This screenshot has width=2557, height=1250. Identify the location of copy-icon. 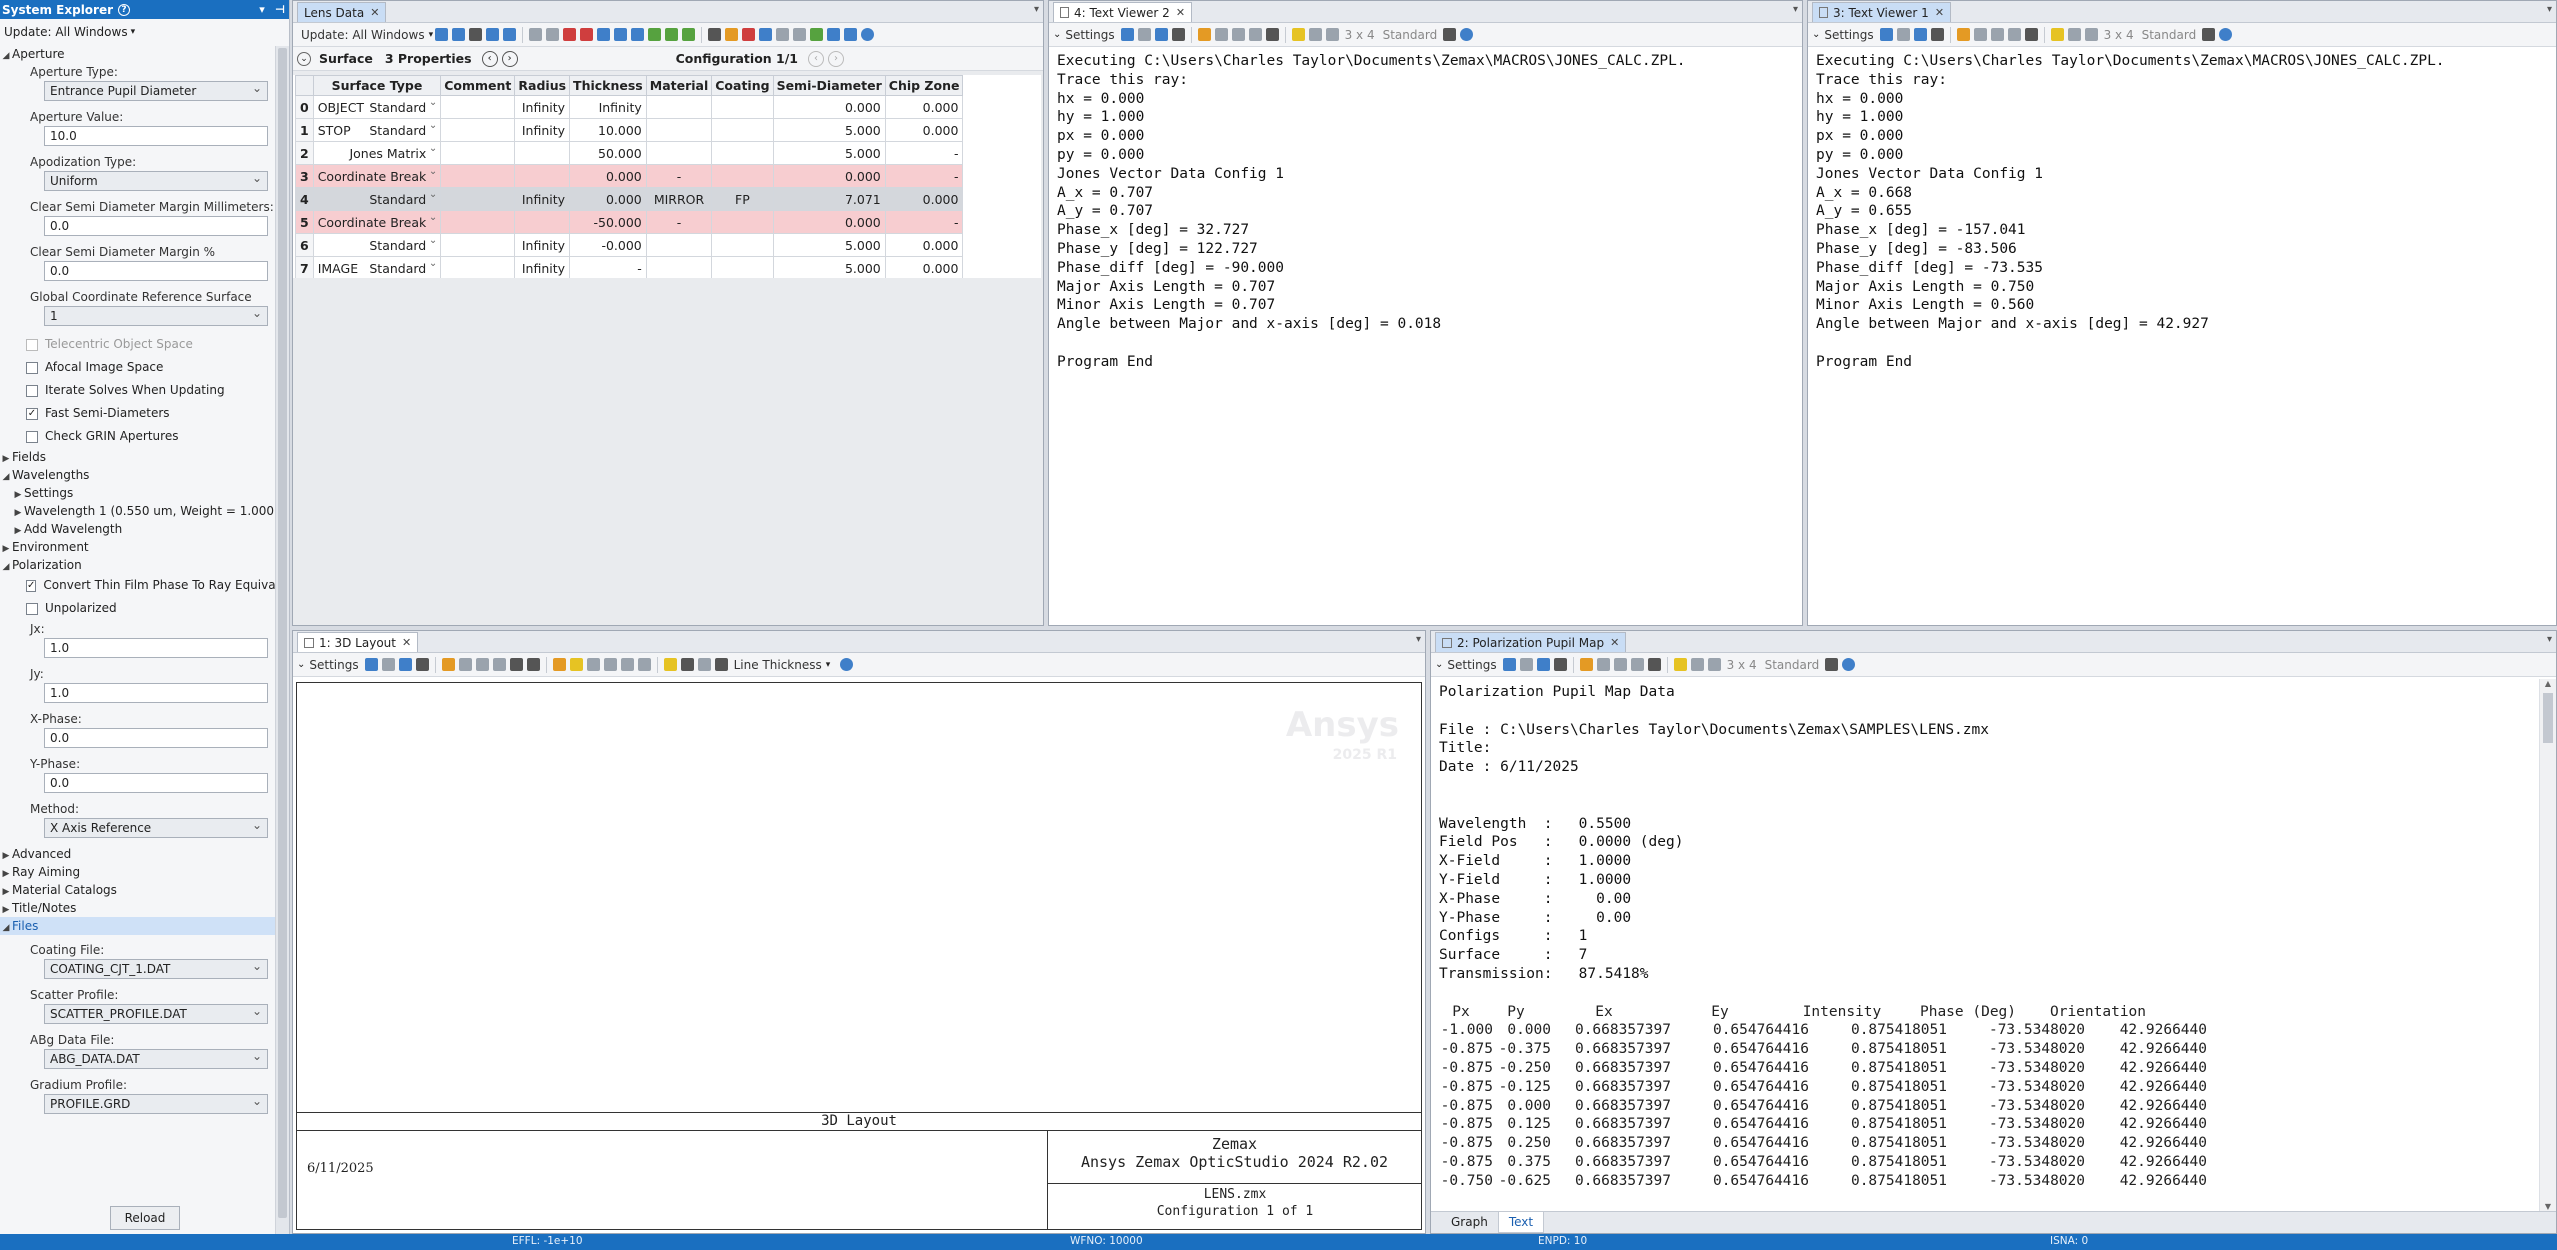
(388, 664).